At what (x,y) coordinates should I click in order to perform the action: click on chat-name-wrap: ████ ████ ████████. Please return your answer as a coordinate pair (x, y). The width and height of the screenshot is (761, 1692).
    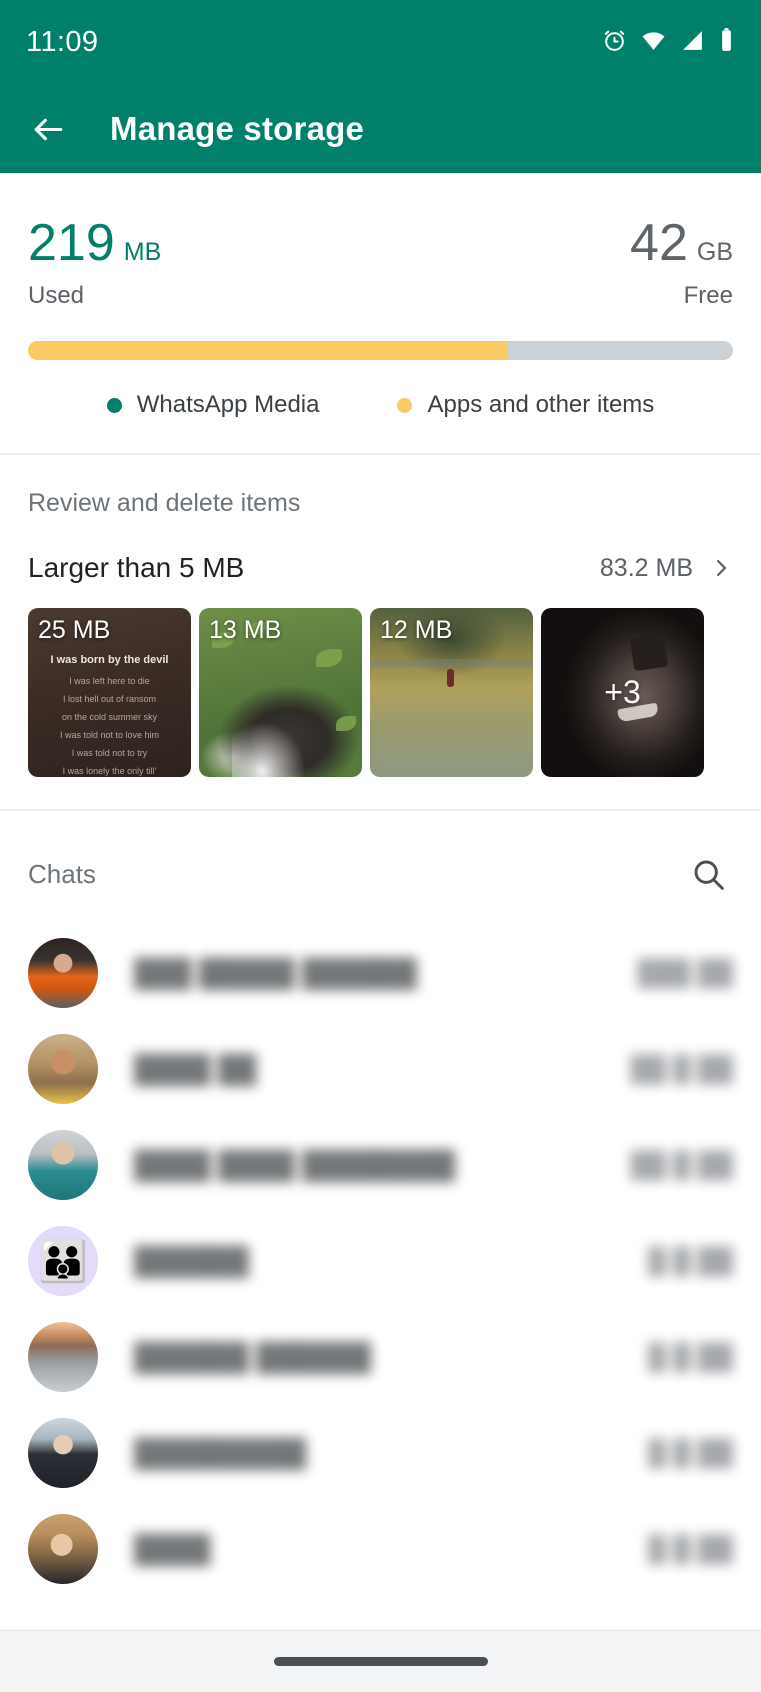
    Looking at the image, I should click on (364, 1165).